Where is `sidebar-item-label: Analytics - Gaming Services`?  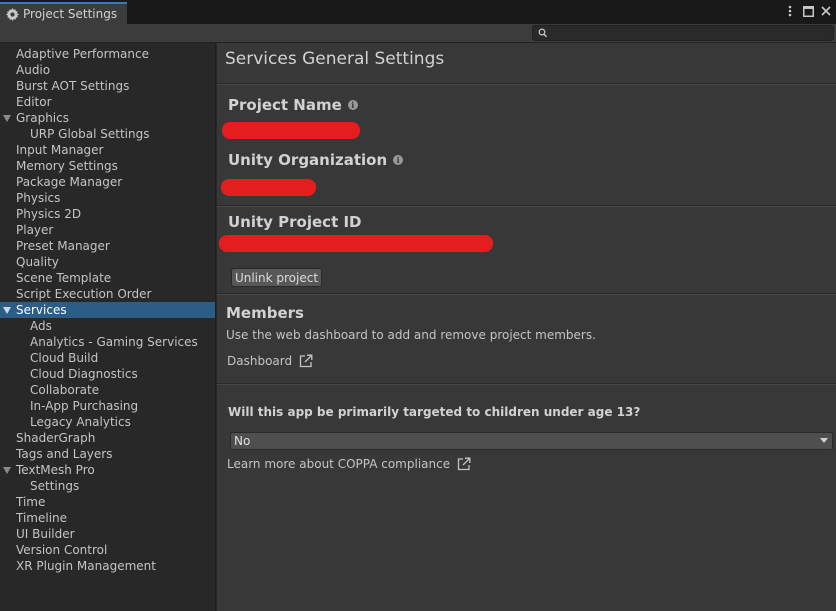 sidebar-item-label: Analytics - Gaming Services is located at coordinates (114, 342).